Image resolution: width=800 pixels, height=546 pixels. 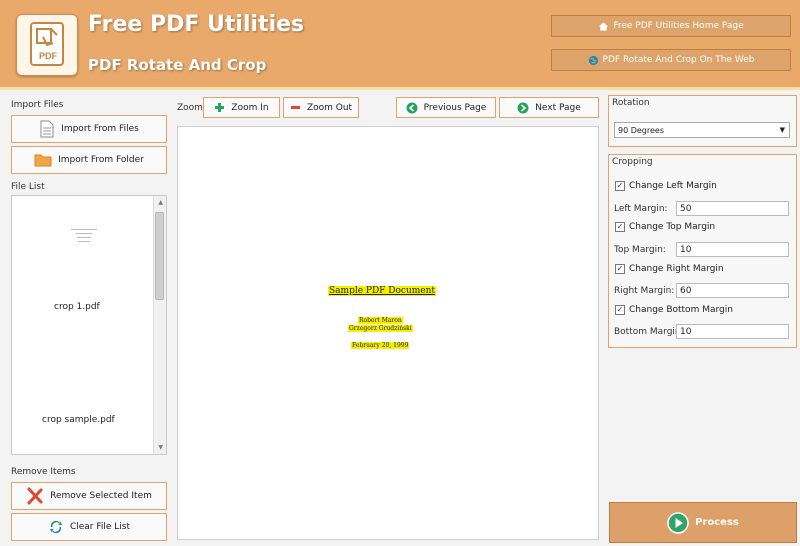 What do you see at coordinates (593, 60) in the screenshot?
I see `globe-icon` at bounding box center [593, 60].